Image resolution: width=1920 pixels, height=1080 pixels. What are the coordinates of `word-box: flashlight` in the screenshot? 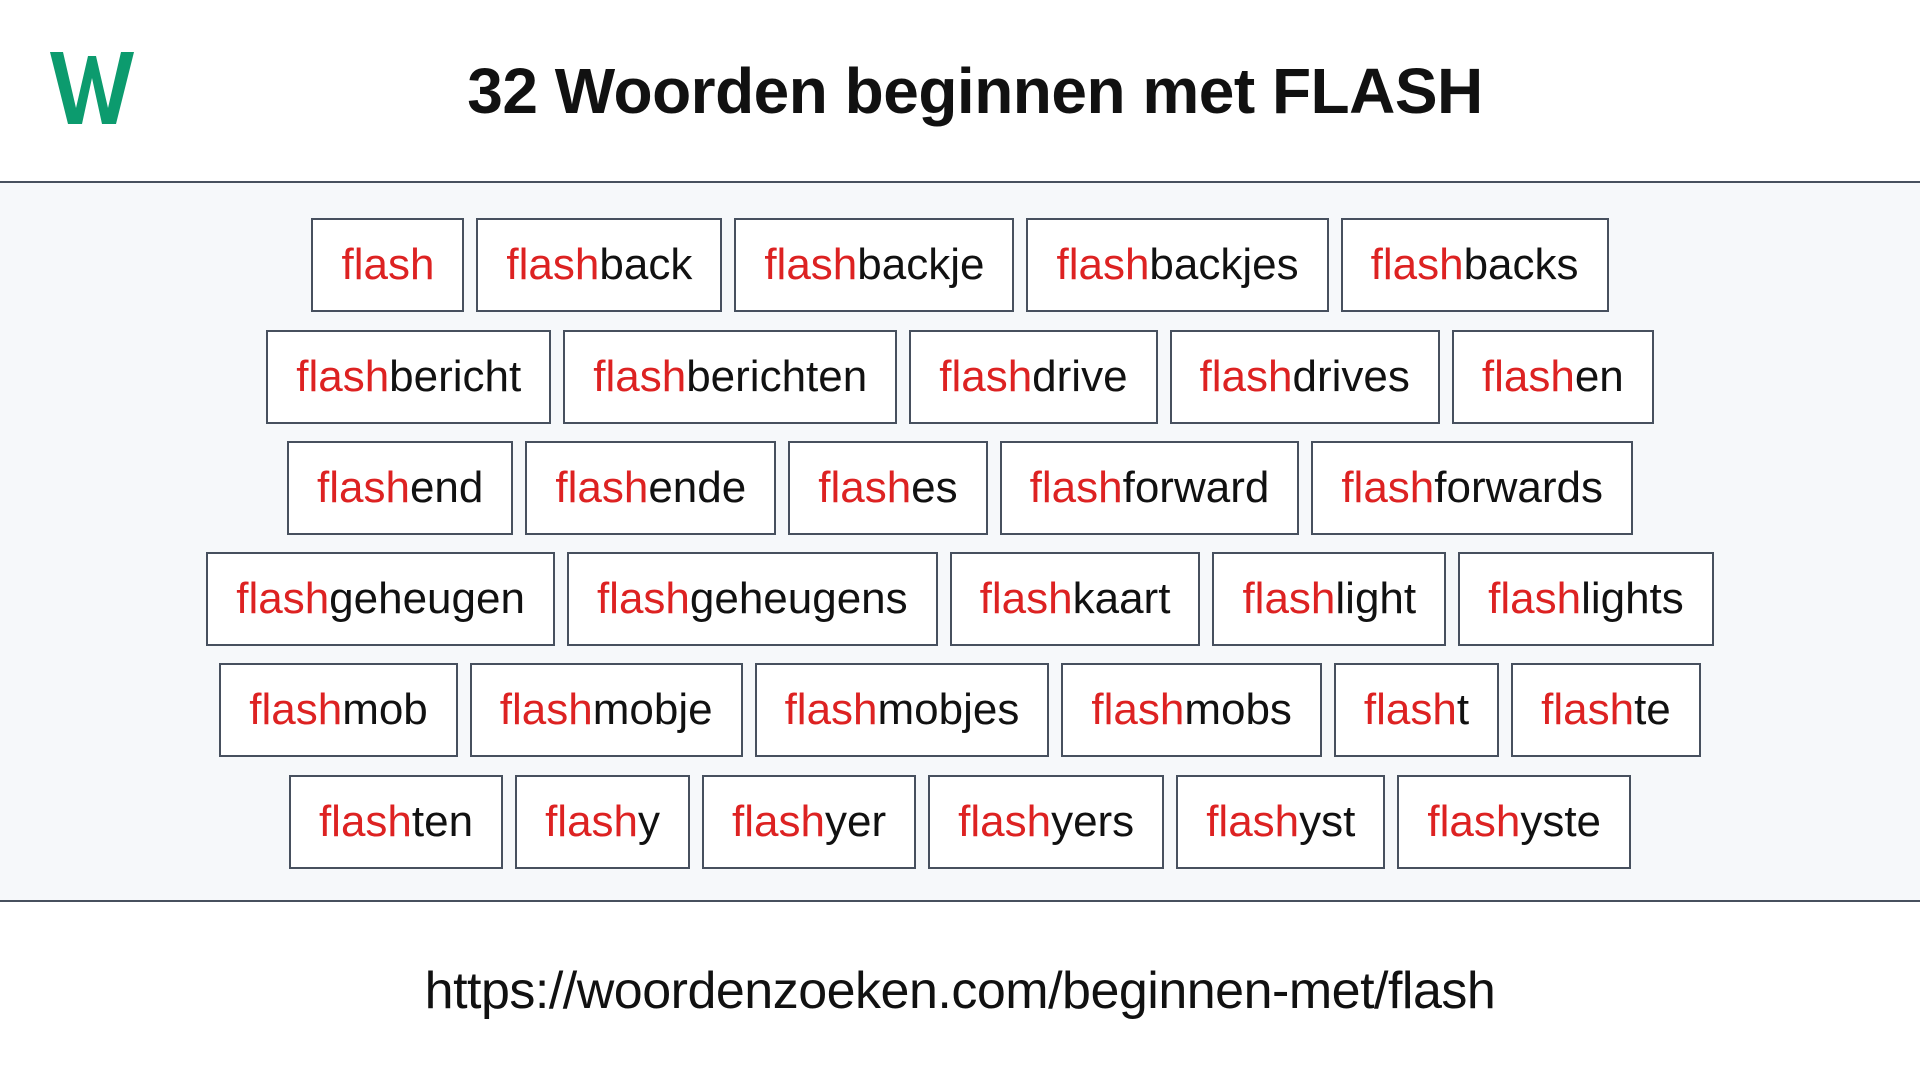 It's located at (1329, 599).